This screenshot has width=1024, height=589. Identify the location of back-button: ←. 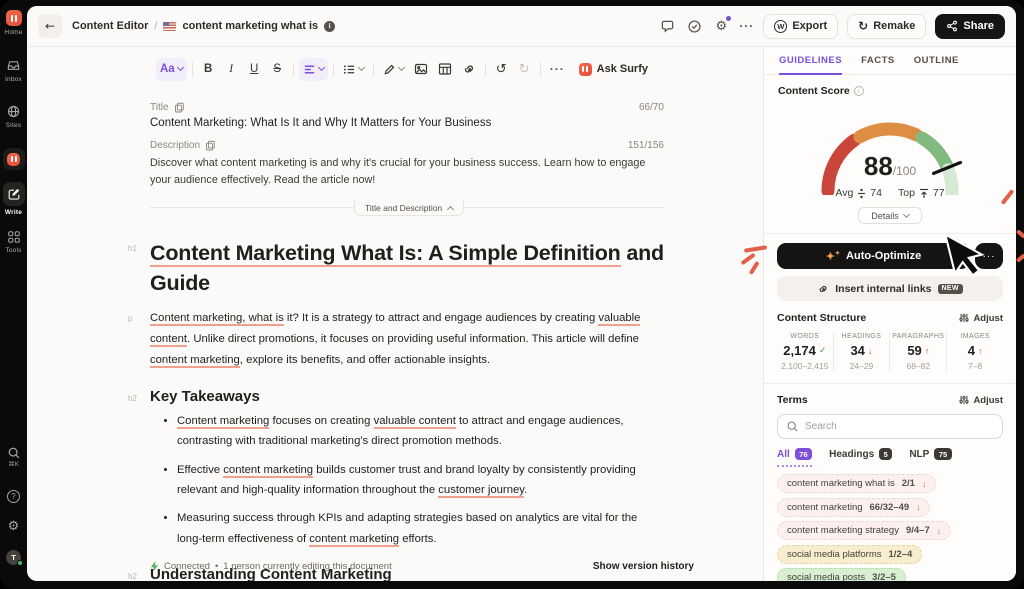
(50, 26).